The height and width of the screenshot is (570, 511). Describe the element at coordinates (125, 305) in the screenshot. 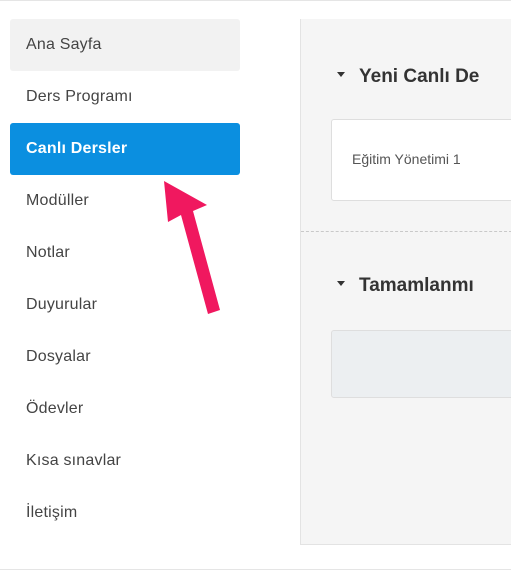

I see `sidebar-item-duyurular: Duyurular` at that location.